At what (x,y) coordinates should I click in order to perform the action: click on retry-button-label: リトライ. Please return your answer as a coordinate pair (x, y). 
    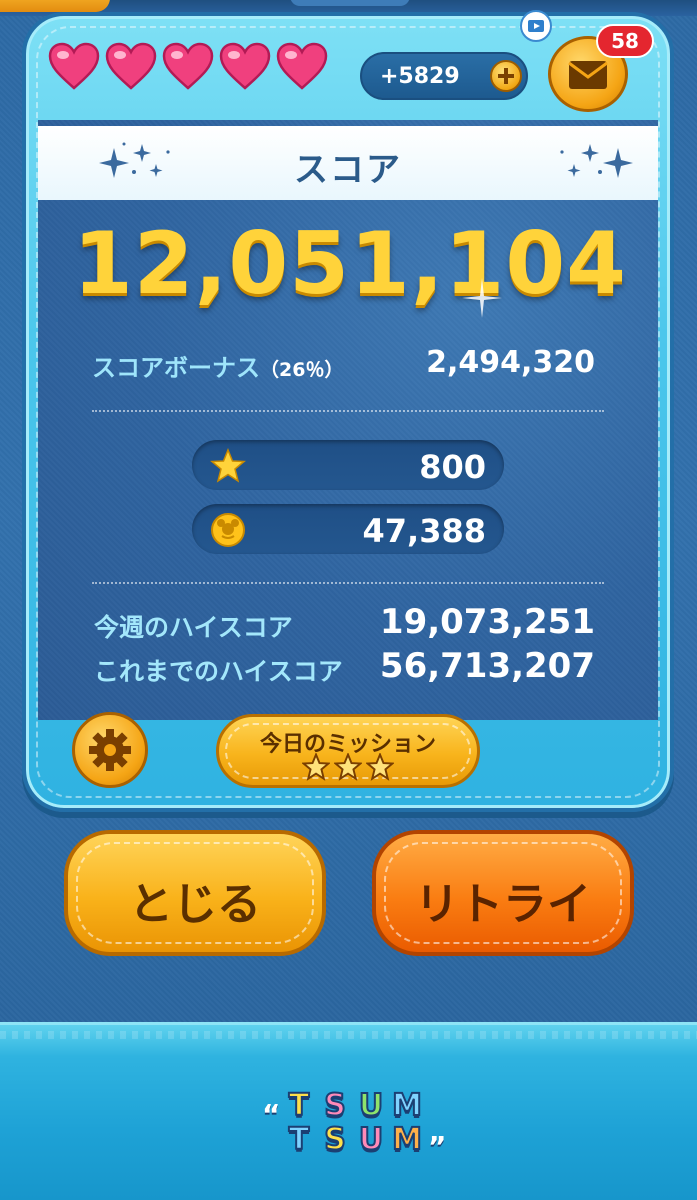
    Looking at the image, I should click on (503, 904).